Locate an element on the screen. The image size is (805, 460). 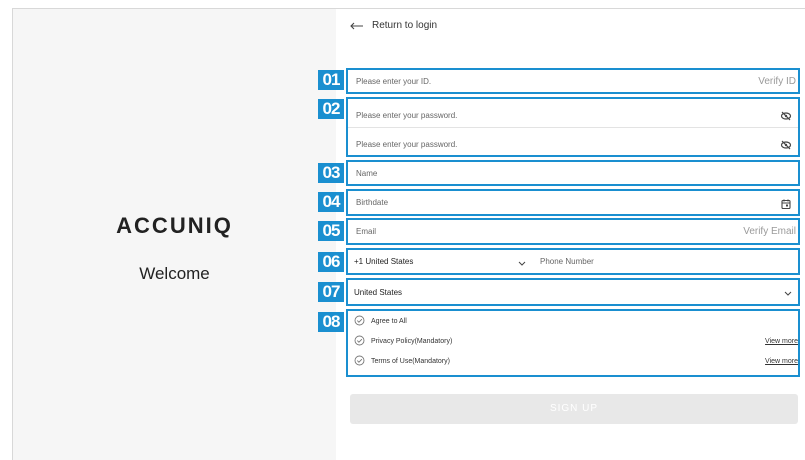
country-value: United States is located at coordinates (378, 292).